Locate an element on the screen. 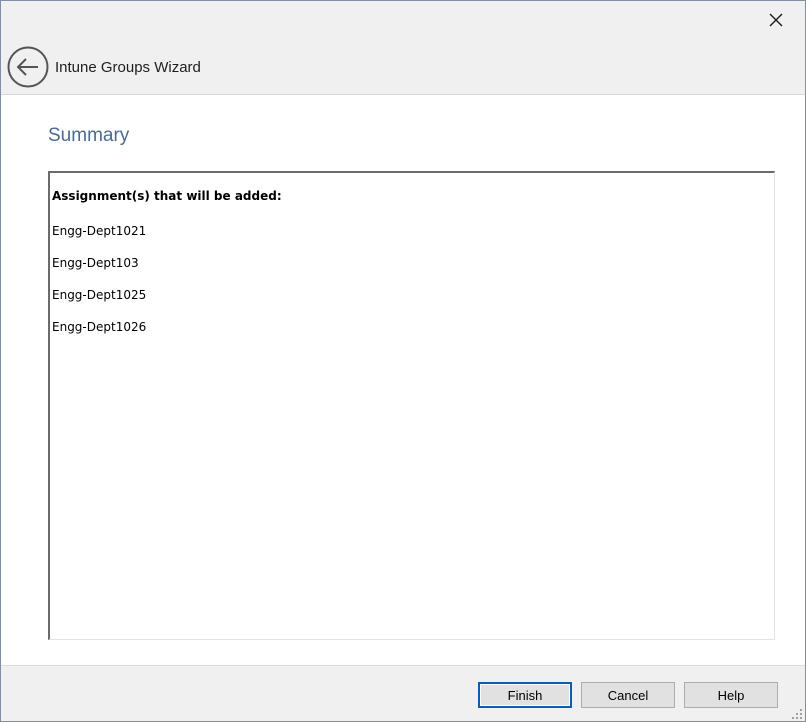 Image resolution: width=806 pixels, height=722 pixels. assignment-item: Engg-Dept103 is located at coordinates (95, 263).